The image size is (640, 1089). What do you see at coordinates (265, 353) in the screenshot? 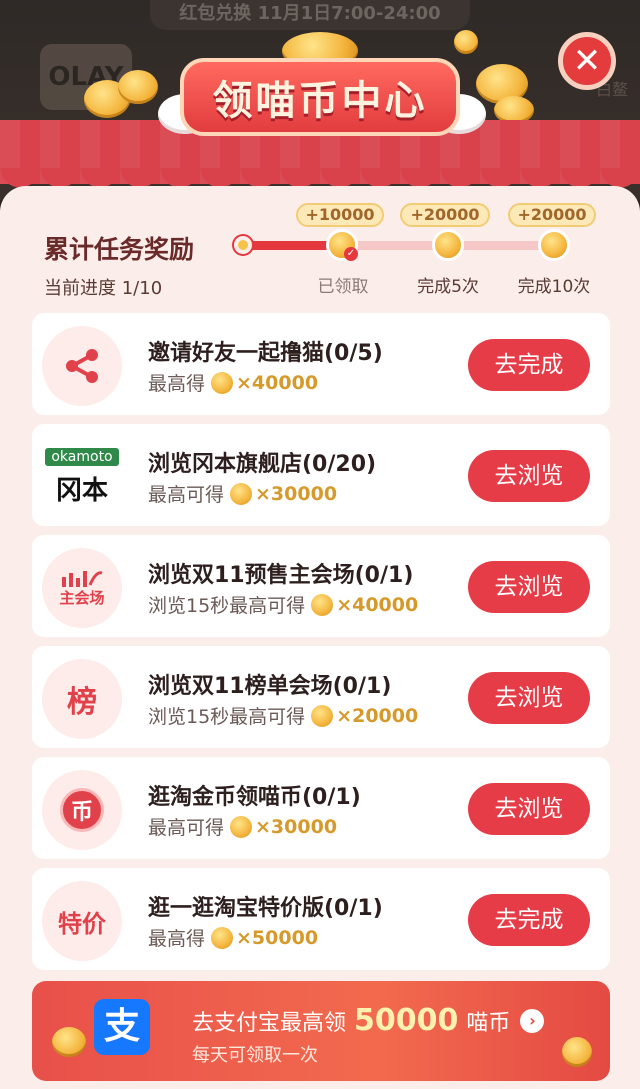
I see `task-title: 邀请好友一起撸猫(0/5)` at bounding box center [265, 353].